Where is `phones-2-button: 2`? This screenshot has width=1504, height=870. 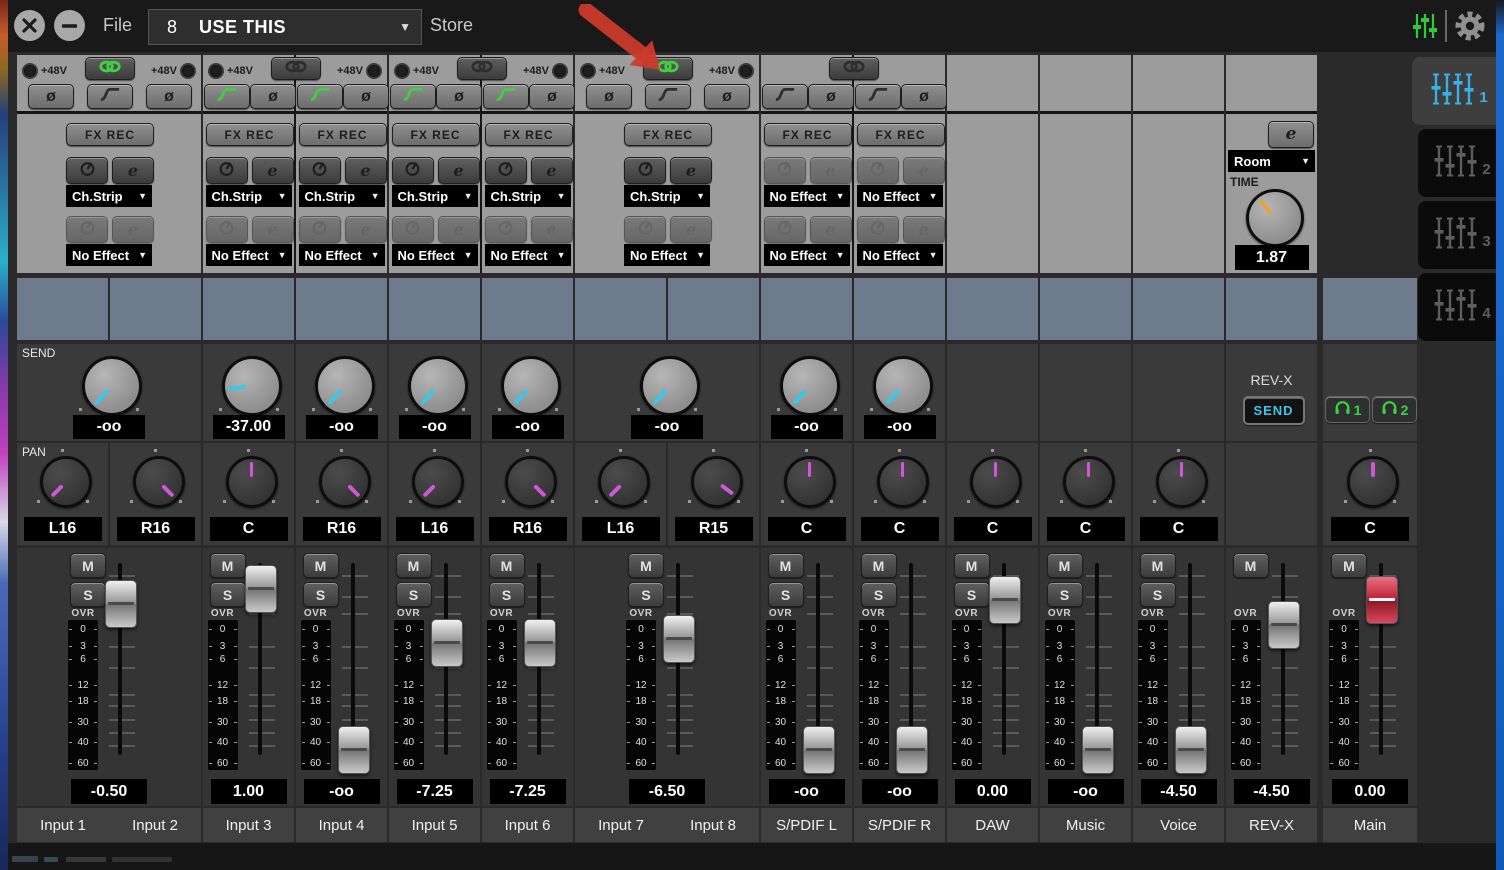 phones-2-button: 2 is located at coordinates (1394, 409).